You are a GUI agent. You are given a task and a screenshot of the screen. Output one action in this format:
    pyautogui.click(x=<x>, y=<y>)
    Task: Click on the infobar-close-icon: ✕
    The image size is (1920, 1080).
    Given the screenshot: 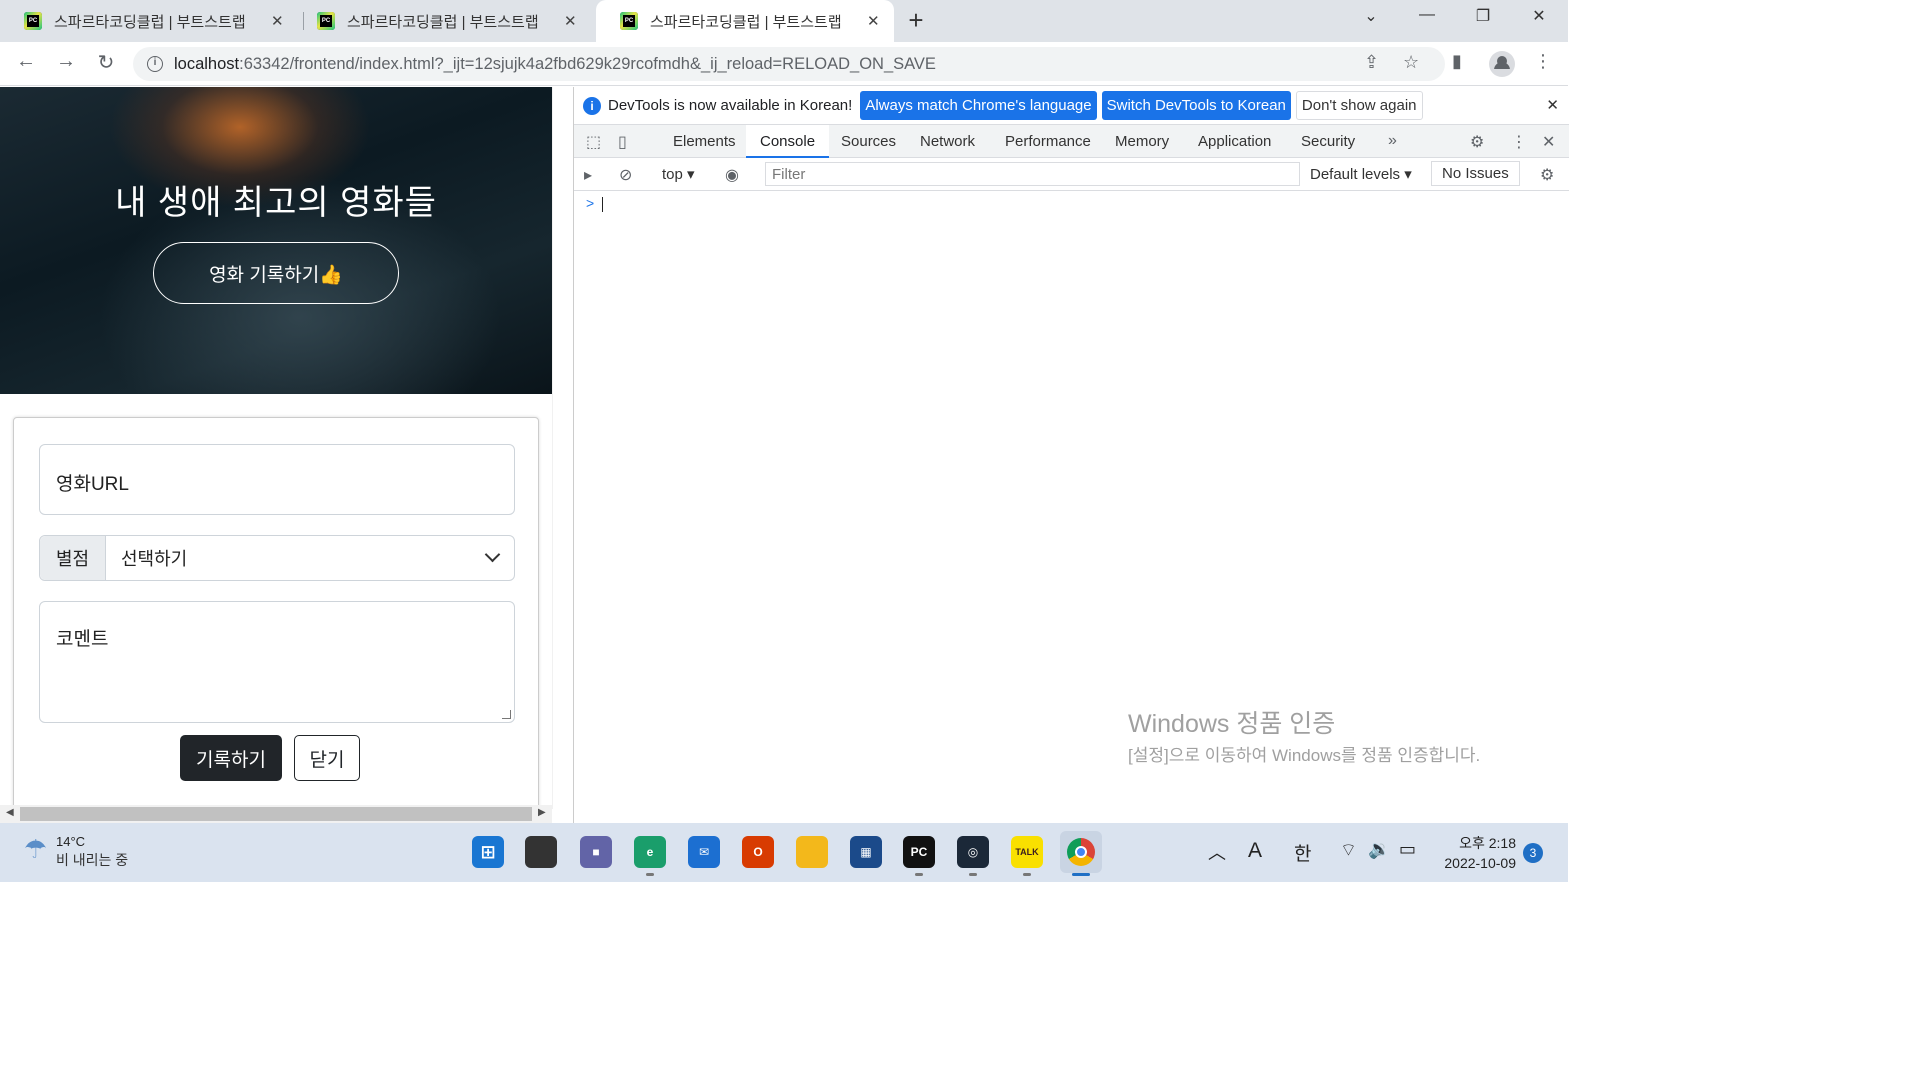 What is the action you would take?
    pyautogui.click(x=1552, y=105)
    